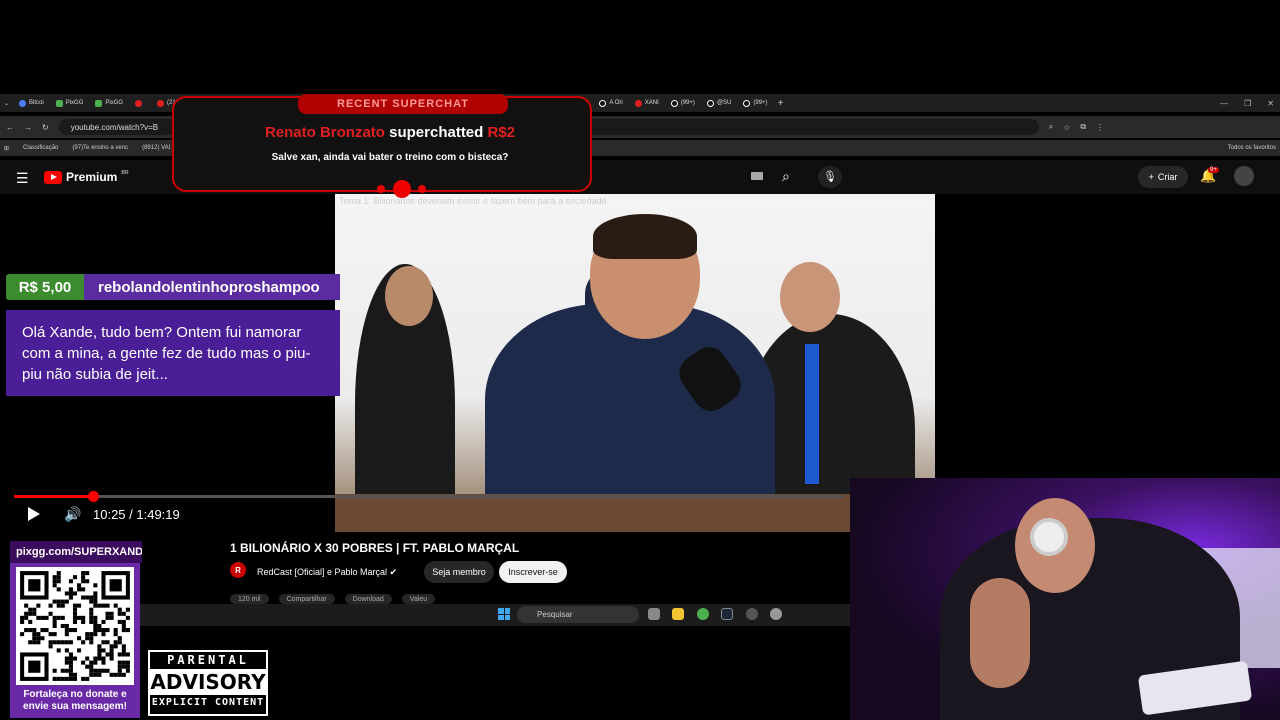  Describe the element at coordinates (1100, 127) in the screenshot. I see `menu-icon: ⋮` at that location.